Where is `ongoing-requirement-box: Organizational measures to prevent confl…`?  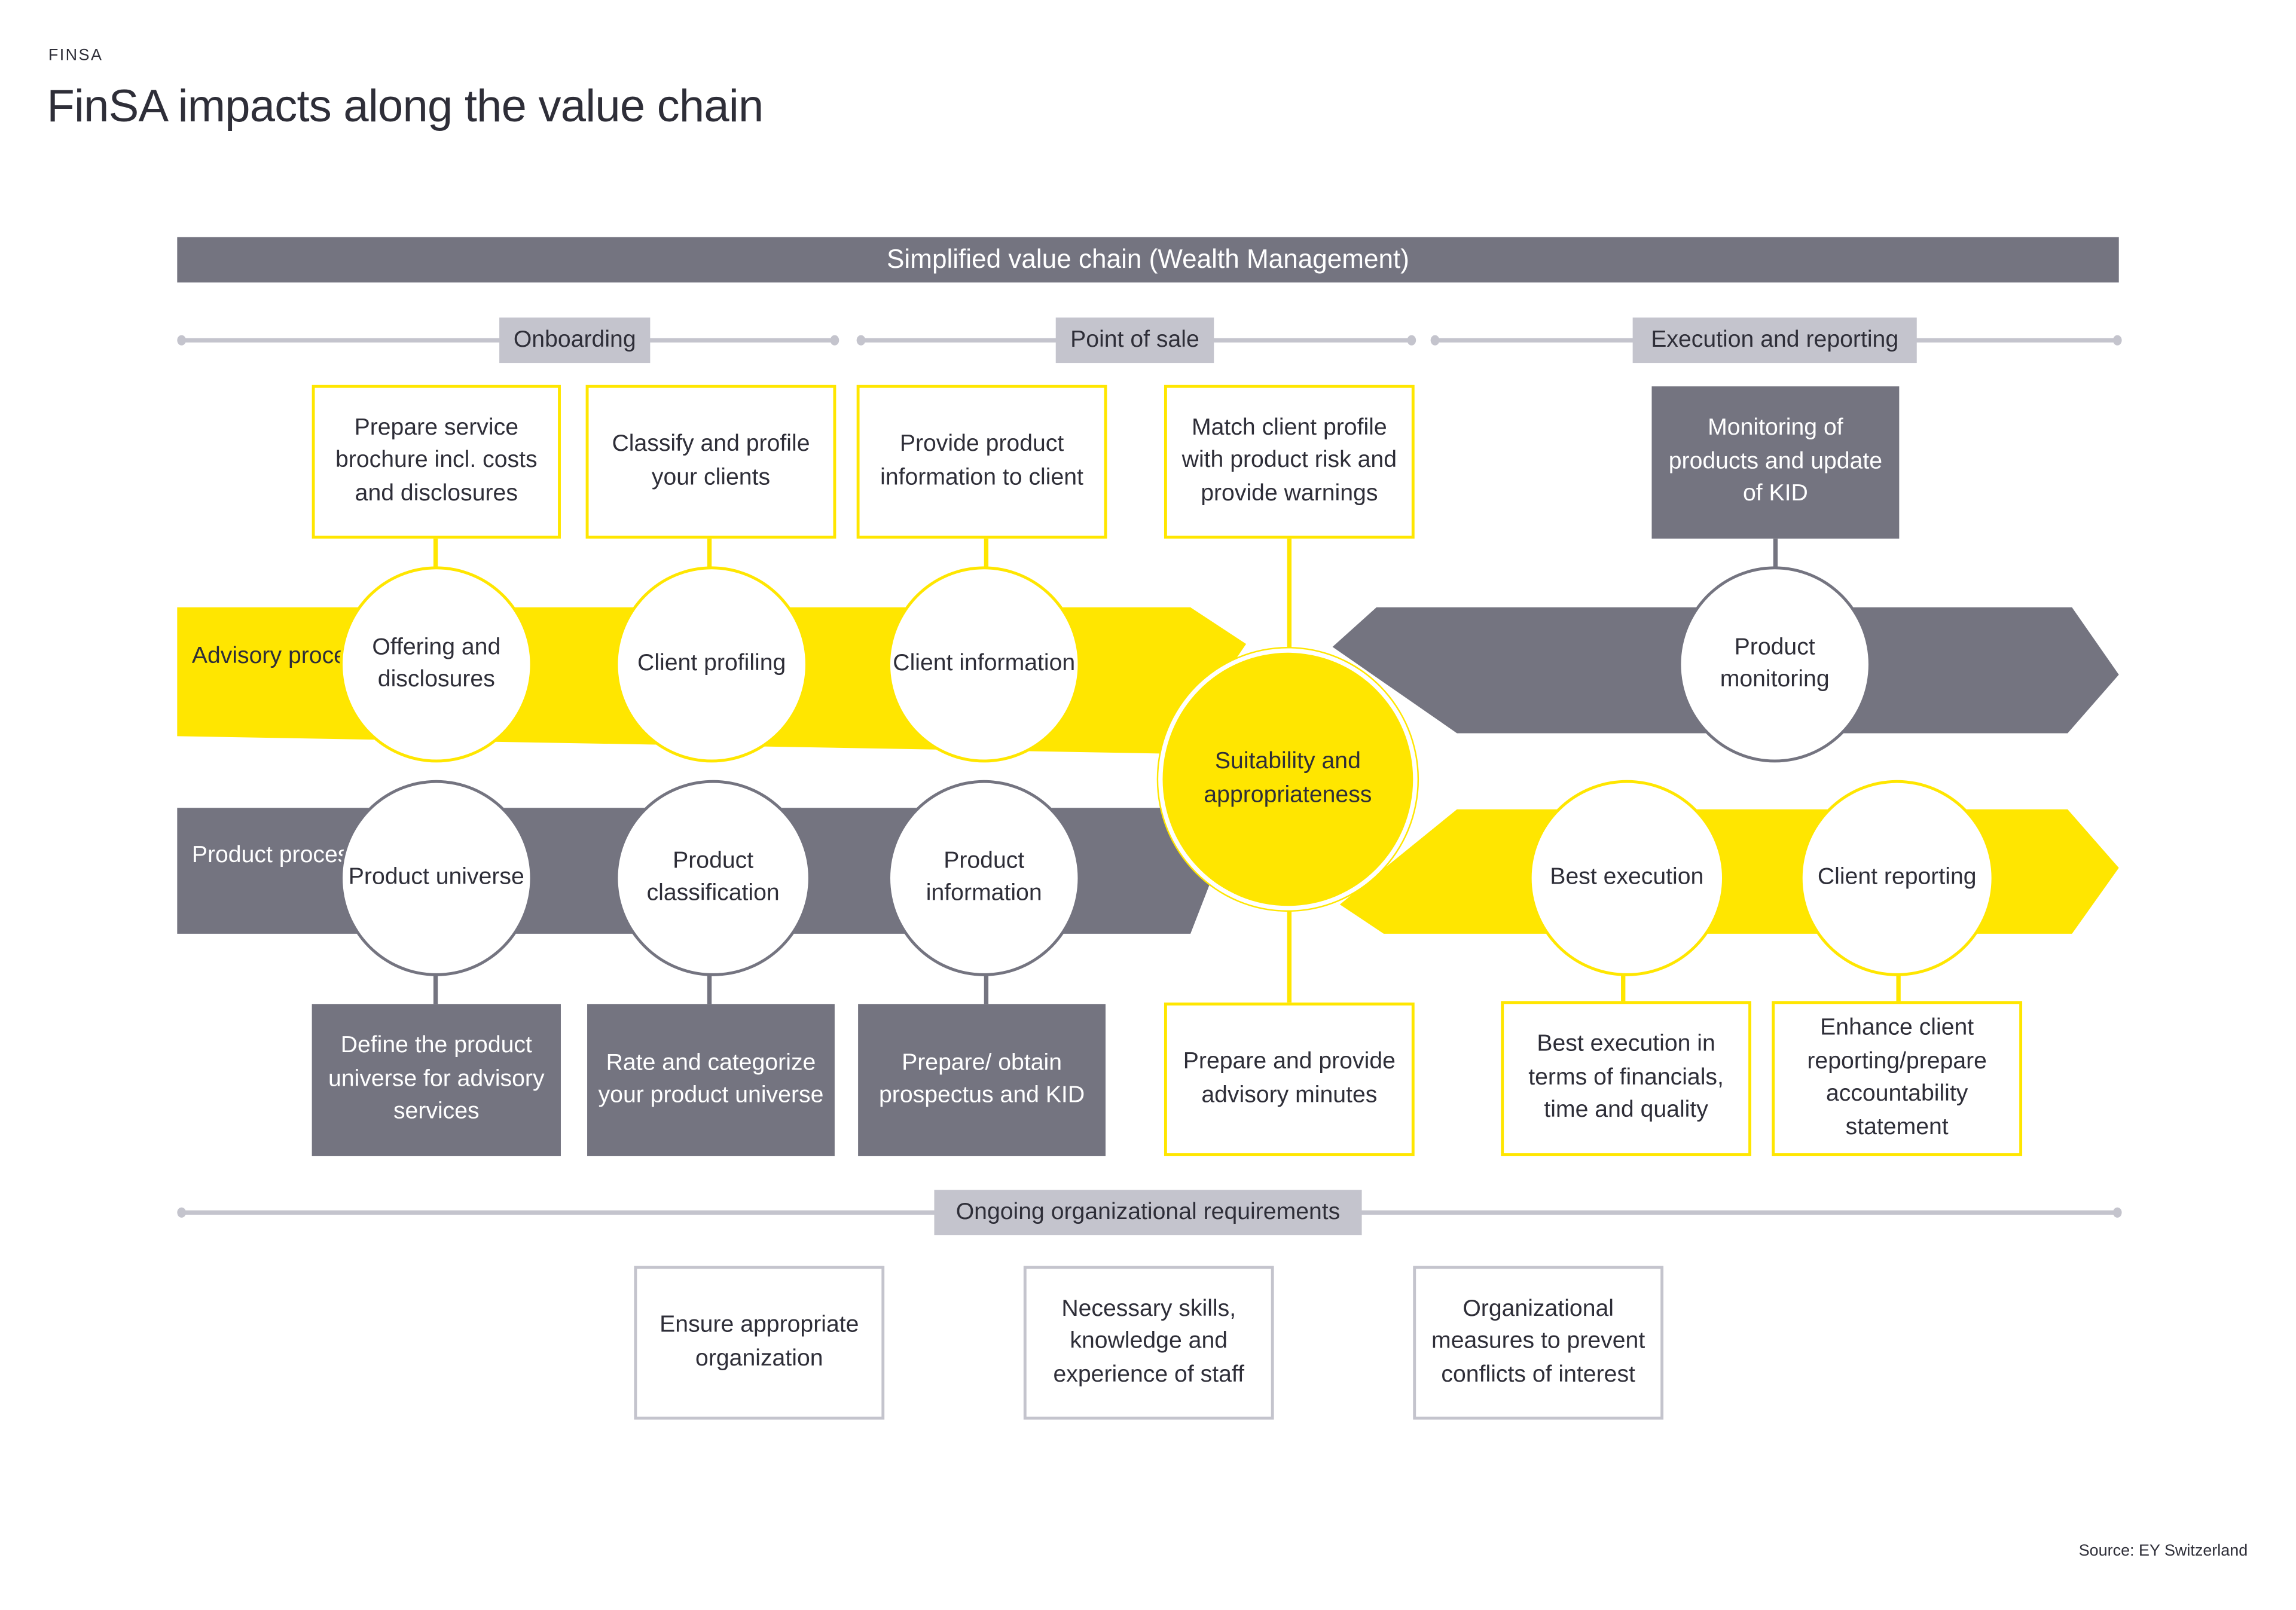
ongoing-requirement-box: Organizational measures to prevent confl… is located at coordinates (1538, 1343).